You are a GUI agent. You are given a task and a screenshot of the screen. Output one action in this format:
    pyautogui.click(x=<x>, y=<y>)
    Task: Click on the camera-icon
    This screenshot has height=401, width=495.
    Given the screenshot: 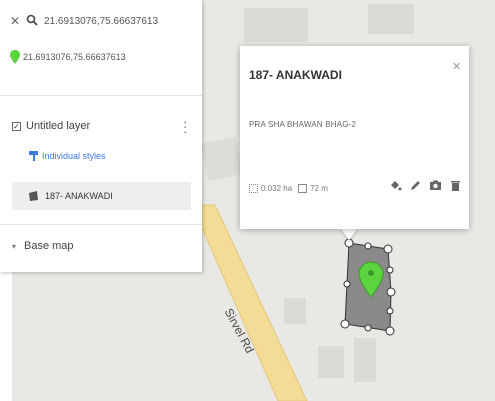 What is the action you would take?
    pyautogui.click(x=435, y=185)
    